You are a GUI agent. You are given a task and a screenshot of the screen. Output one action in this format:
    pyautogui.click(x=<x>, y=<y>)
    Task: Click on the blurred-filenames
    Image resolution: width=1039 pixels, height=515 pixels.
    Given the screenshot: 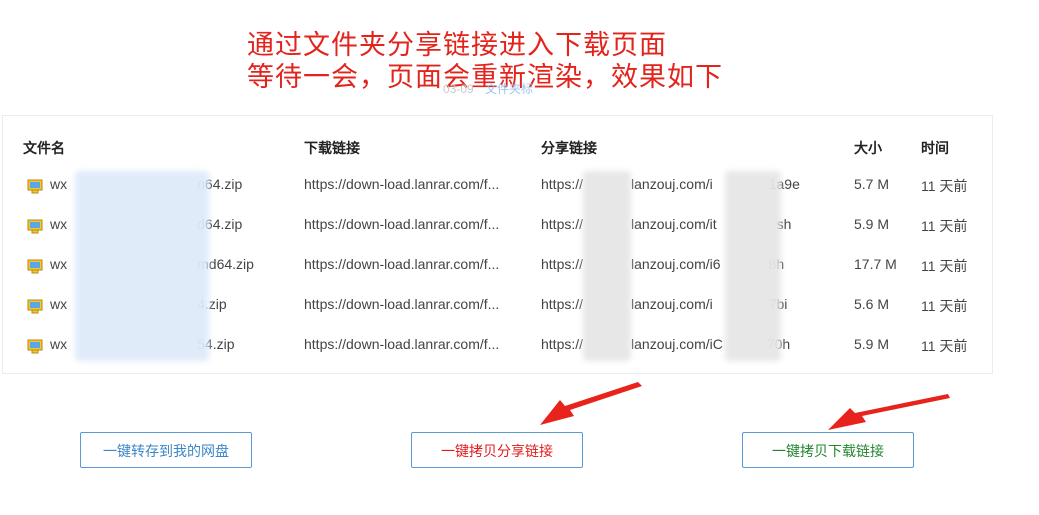 What is the action you would take?
    pyautogui.click(x=142, y=266)
    